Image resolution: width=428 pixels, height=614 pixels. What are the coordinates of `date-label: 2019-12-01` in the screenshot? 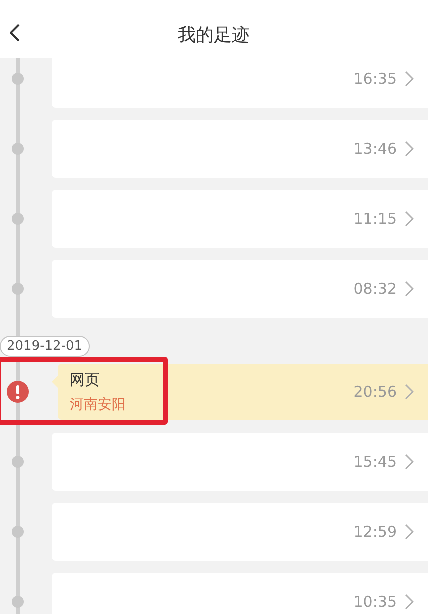 It's located at (45, 346).